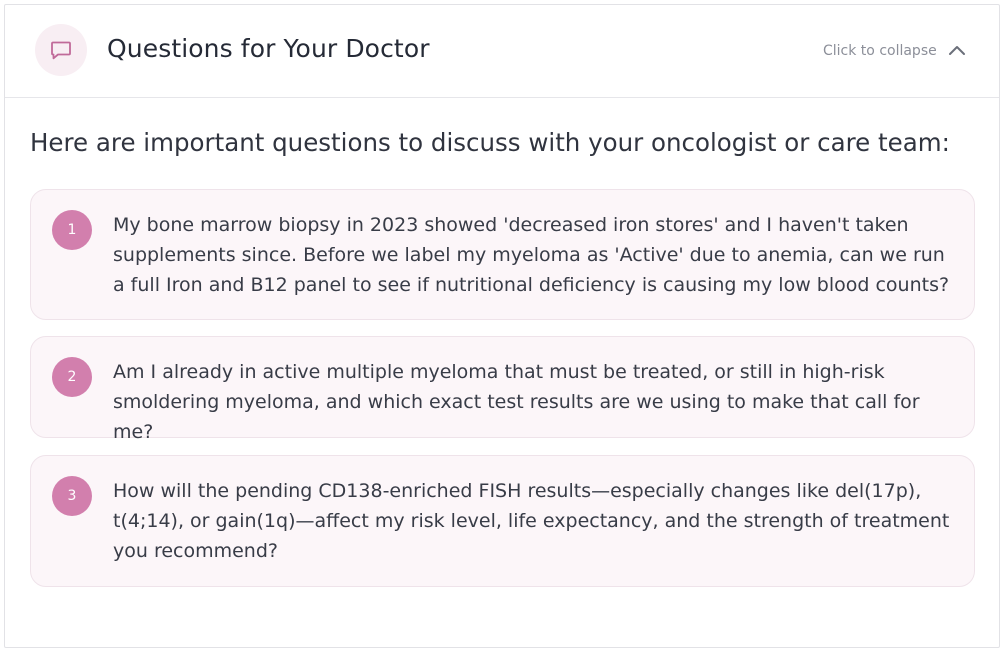 Image resolution: width=1006 pixels, height=655 pixels. What do you see at coordinates (72, 496) in the screenshot?
I see `question-number-badge: 3` at bounding box center [72, 496].